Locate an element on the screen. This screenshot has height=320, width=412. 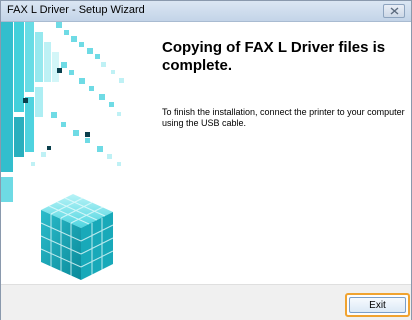
exit-button: Exit is located at coordinates (377, 305).